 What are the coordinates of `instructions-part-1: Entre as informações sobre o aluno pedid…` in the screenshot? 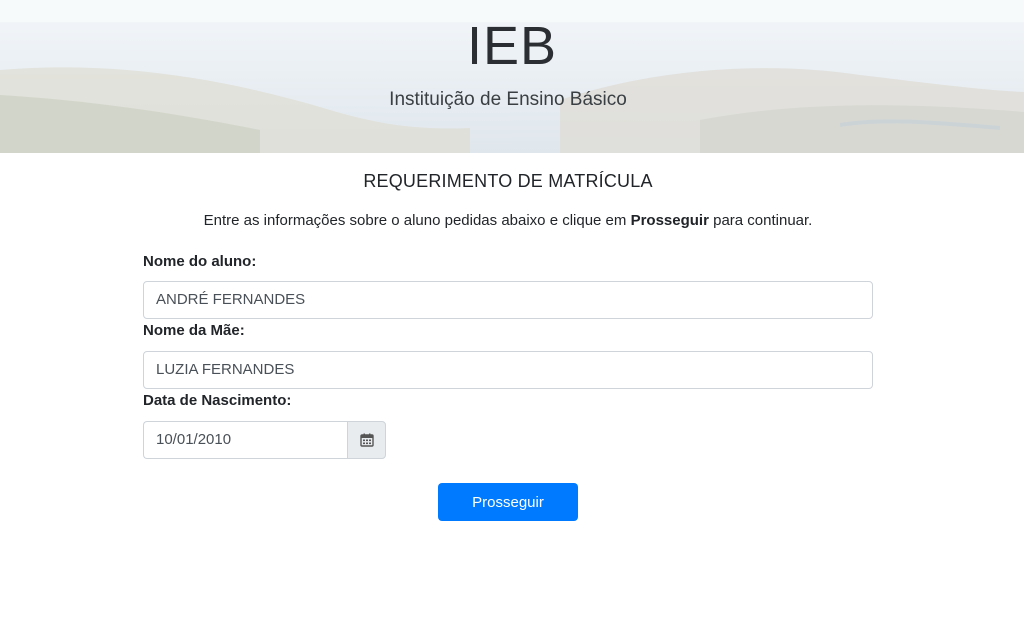 It's located at (417, 220).